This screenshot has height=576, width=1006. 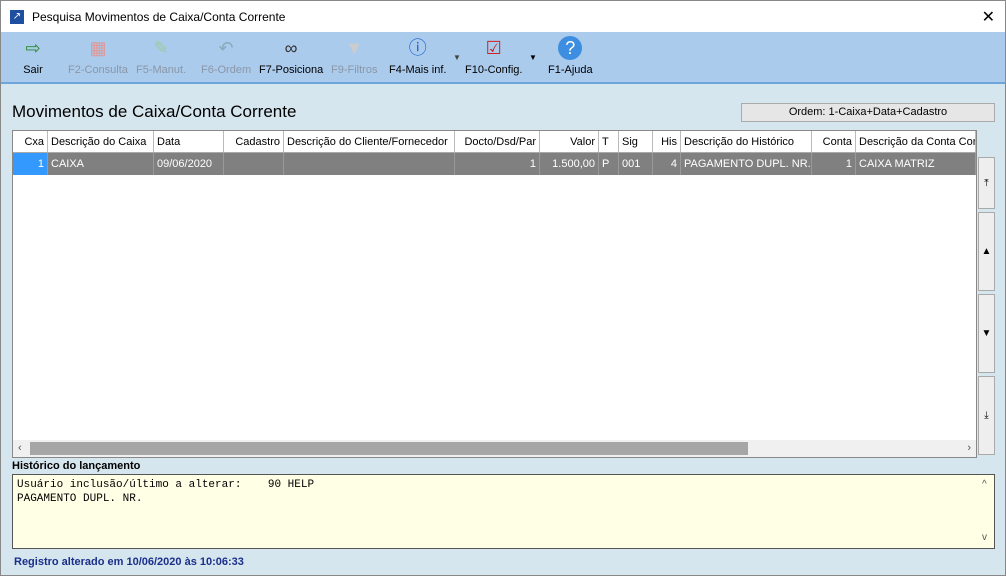 I want to click on column-header: T, so click(x=609, y=141).